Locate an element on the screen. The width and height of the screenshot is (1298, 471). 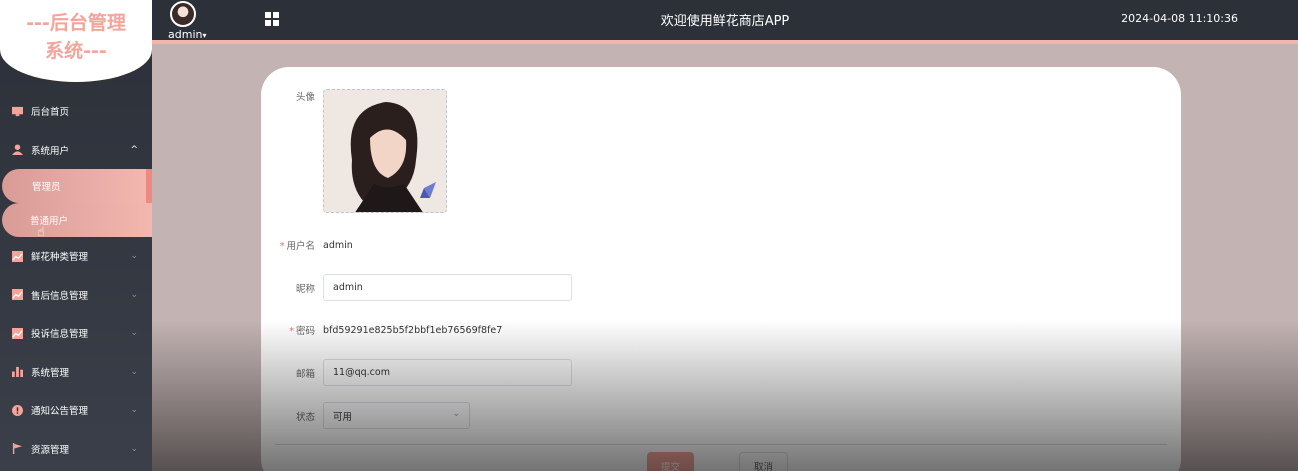
password-value: bfd59291e825b5f2bbf1eb76569f8fe7 is located at coordinates (413, 330).